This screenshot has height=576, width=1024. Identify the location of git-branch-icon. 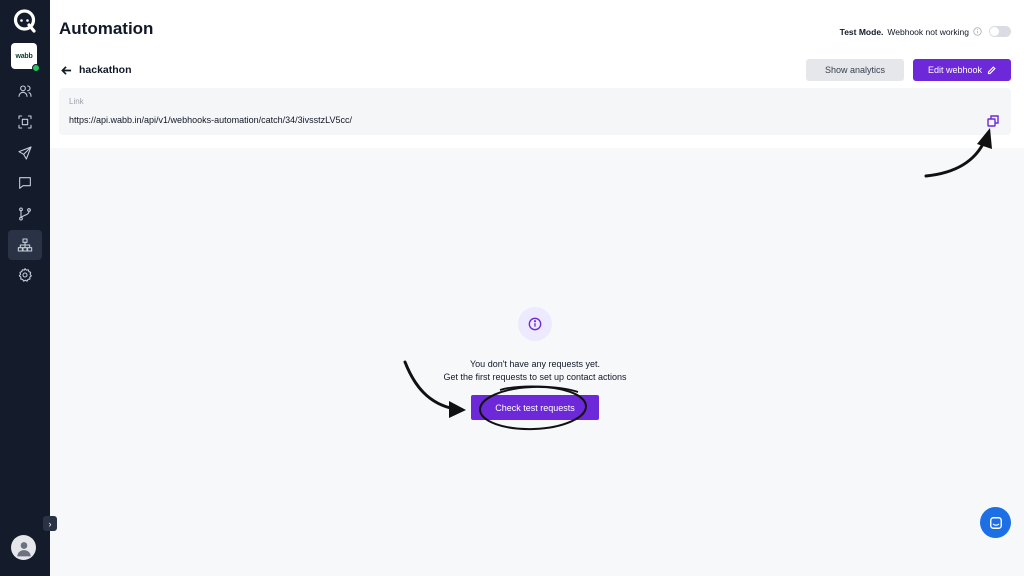
(25, 214).